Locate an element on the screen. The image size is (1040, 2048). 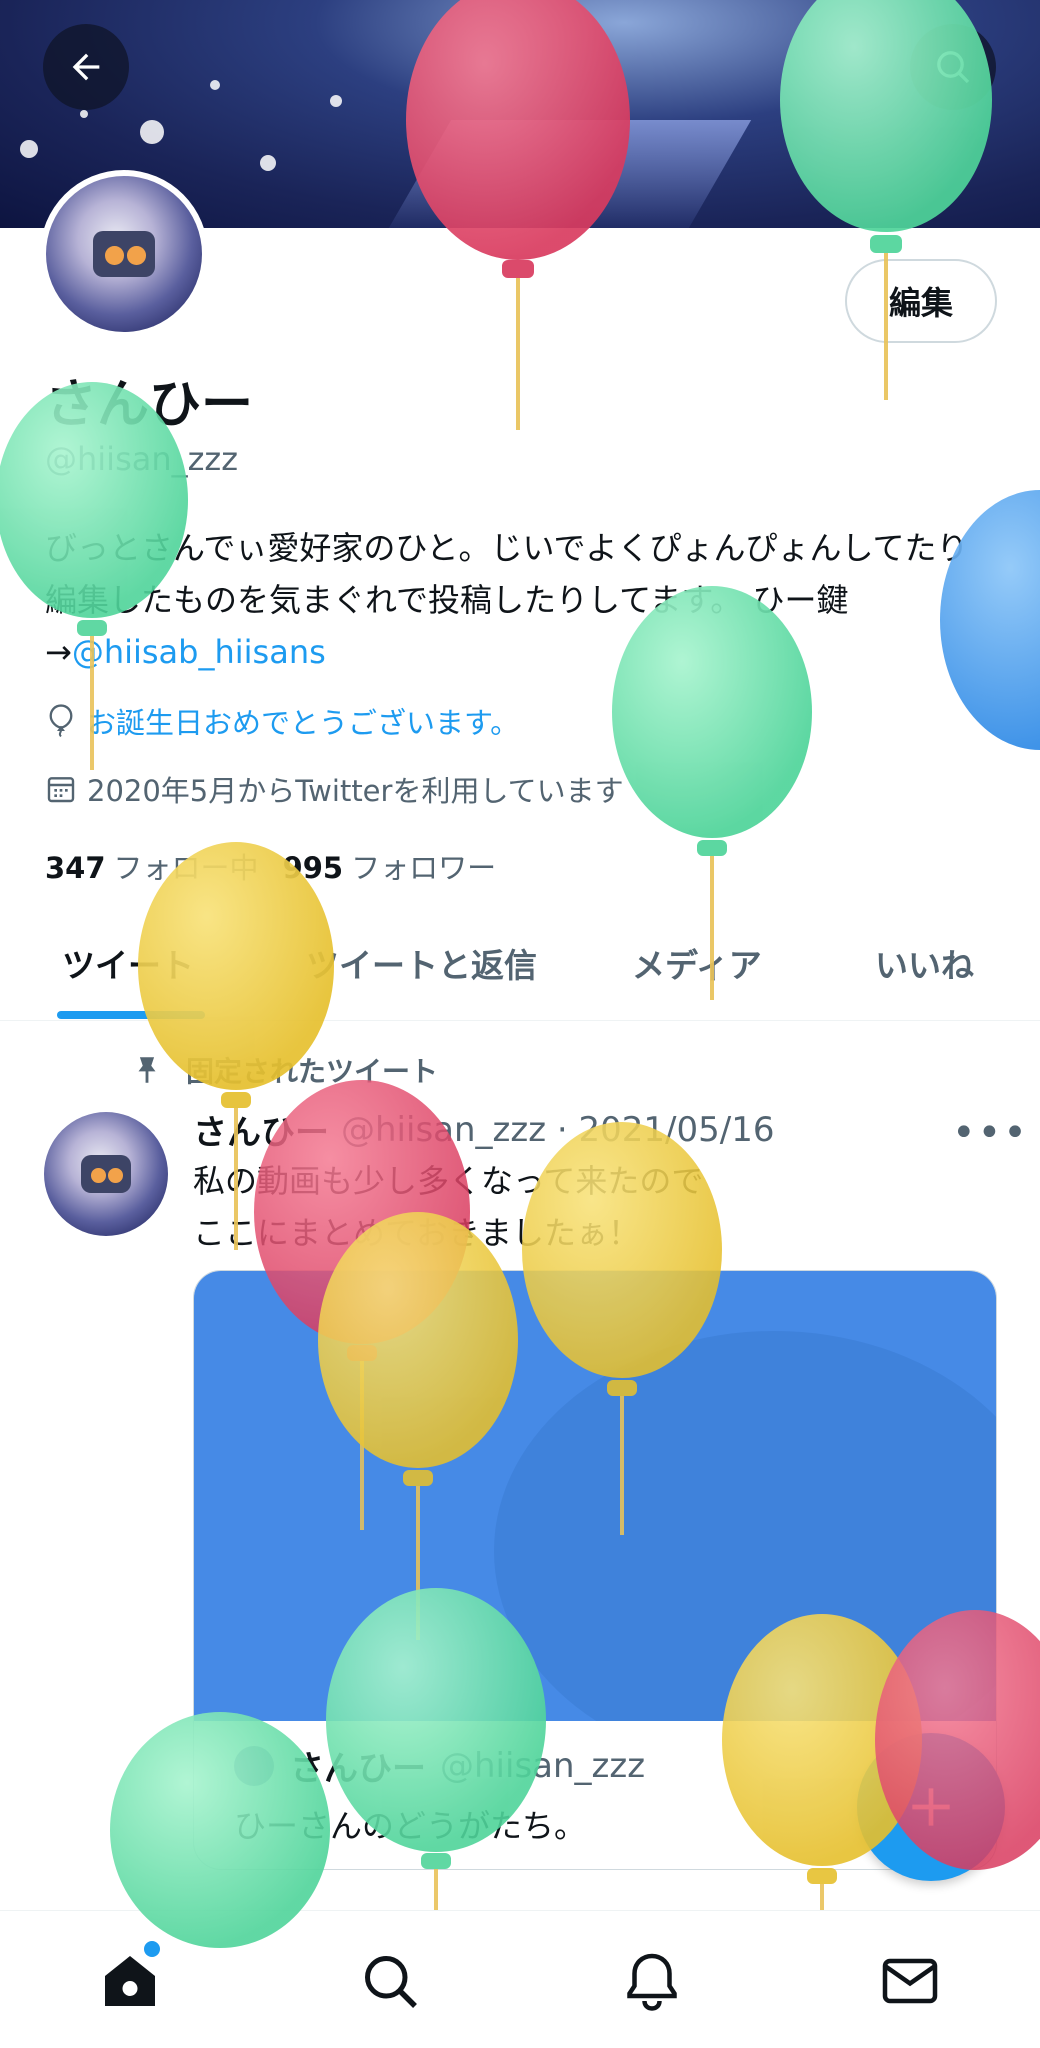
tab-tweets-and-replies: ツイートと返信 is located at coordinates (421, 963).